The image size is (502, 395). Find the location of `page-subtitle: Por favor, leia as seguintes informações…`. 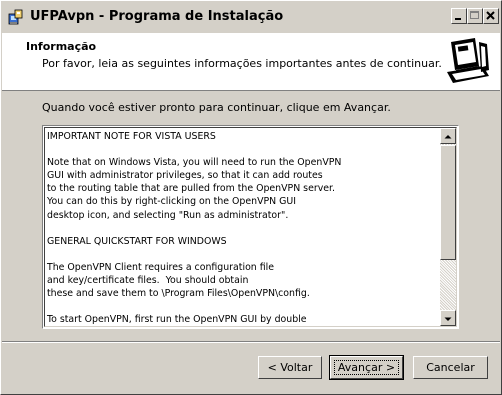

page-subtitle: Por favor, leia as seguintes informações… is located at coordinates (242, 63).